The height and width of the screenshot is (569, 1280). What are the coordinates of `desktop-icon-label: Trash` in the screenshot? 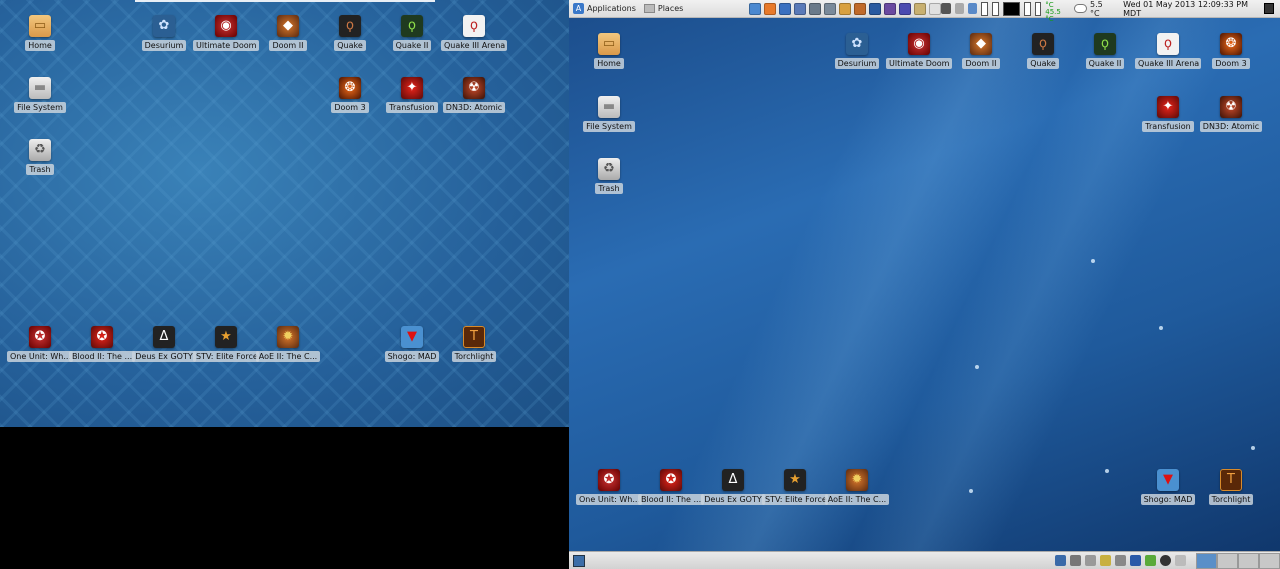 It's located at (40, 169).